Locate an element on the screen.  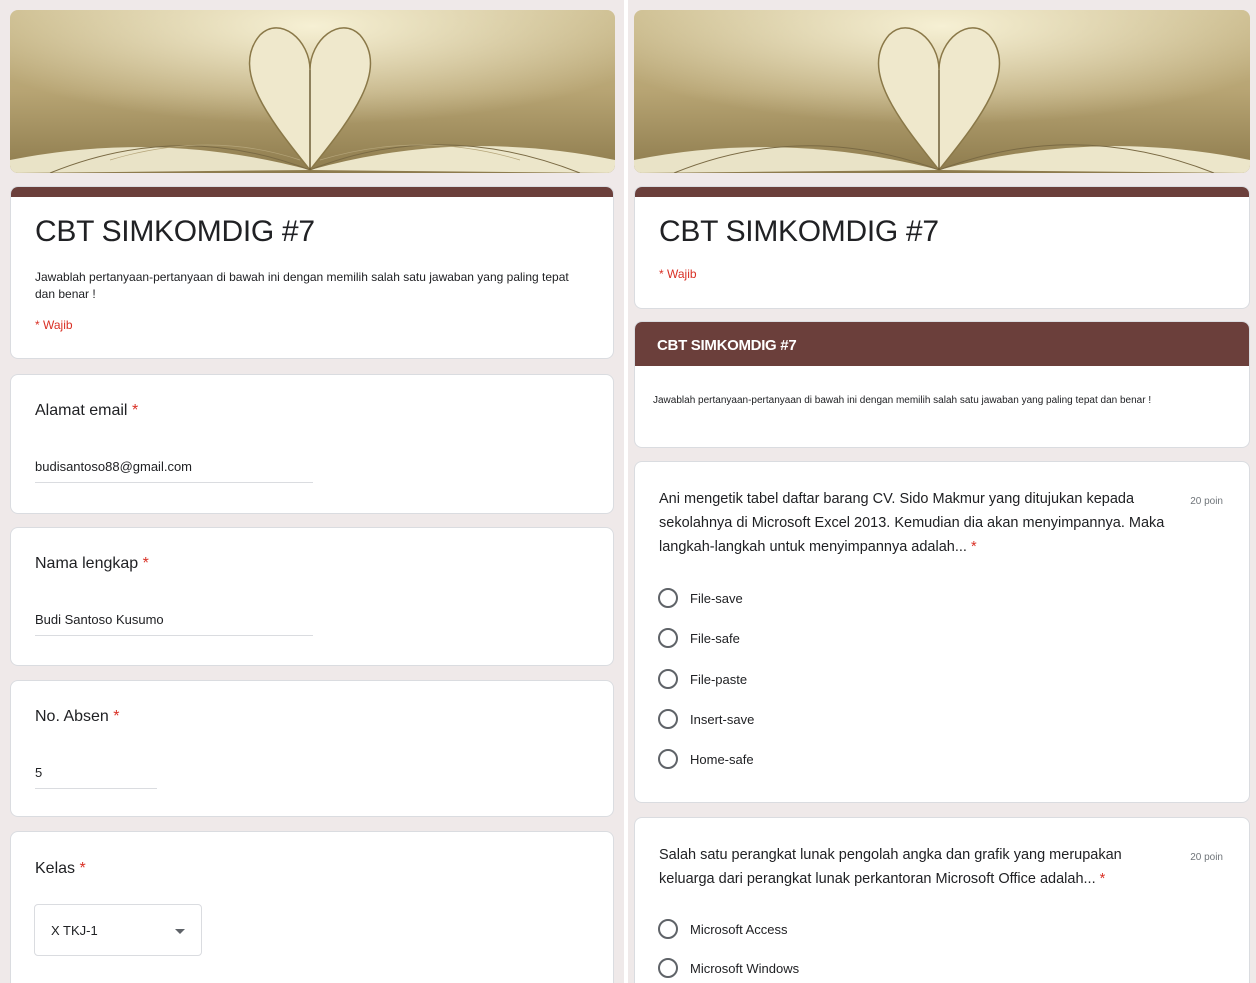
option-home-safe: Home-safe is located at coordinates (706, 759).